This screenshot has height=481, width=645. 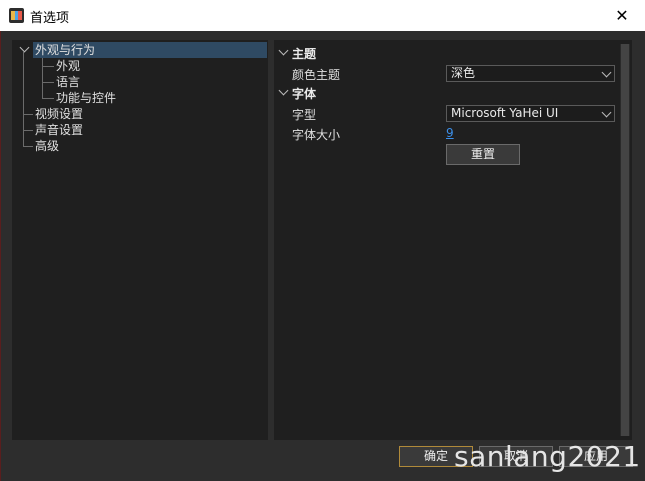 What do you see at coordinates (304, 94) in the screenshot?
I see `section-font-heading: 字体` at bounding box center [304, 94].